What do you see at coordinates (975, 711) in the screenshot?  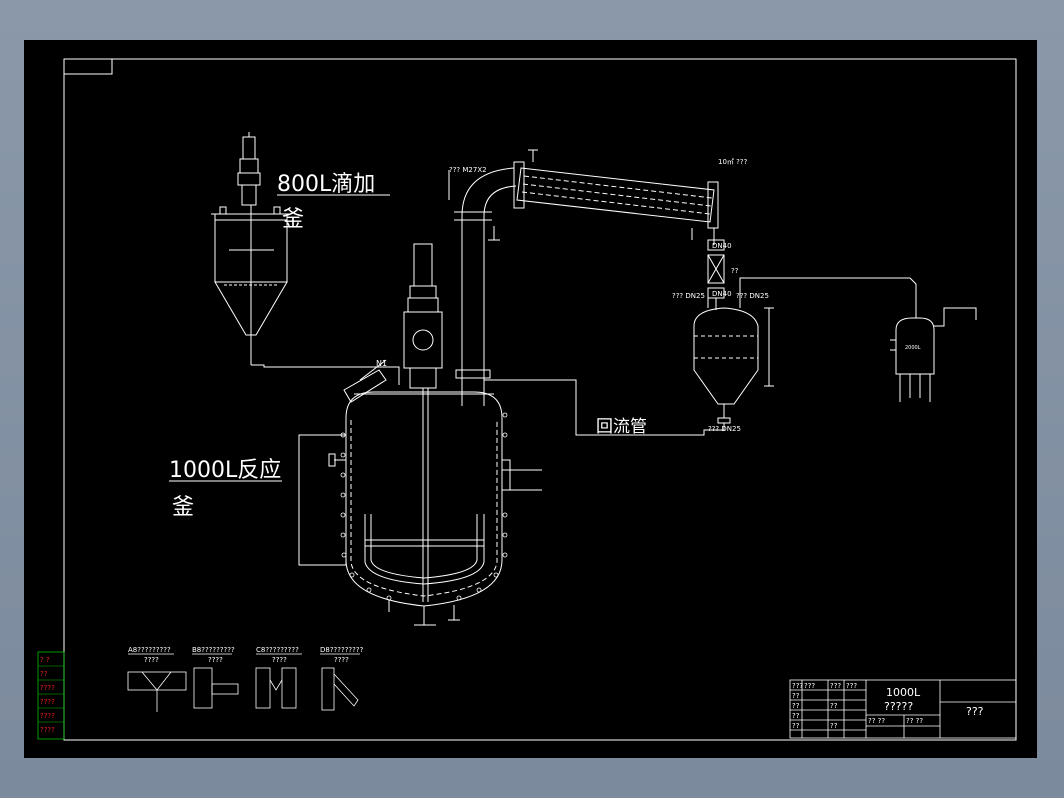 I see `title-block-right-cell: ???` at bounding box center [975, 711].